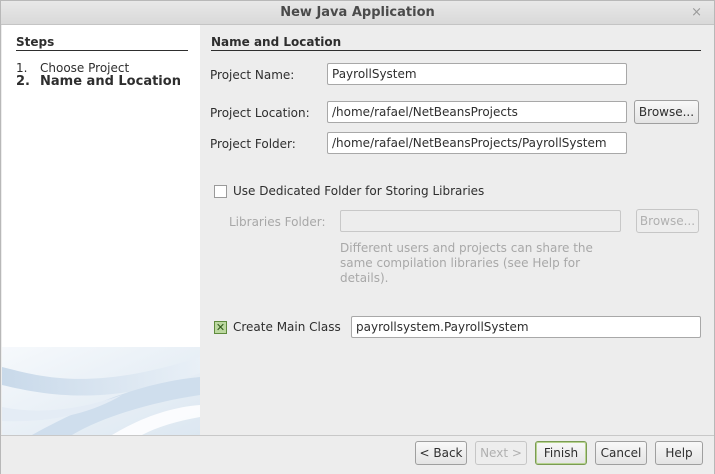  Describe the element at coordinates (101, 391) in the screenshot. I see `wizard-decoration-image` at that location.